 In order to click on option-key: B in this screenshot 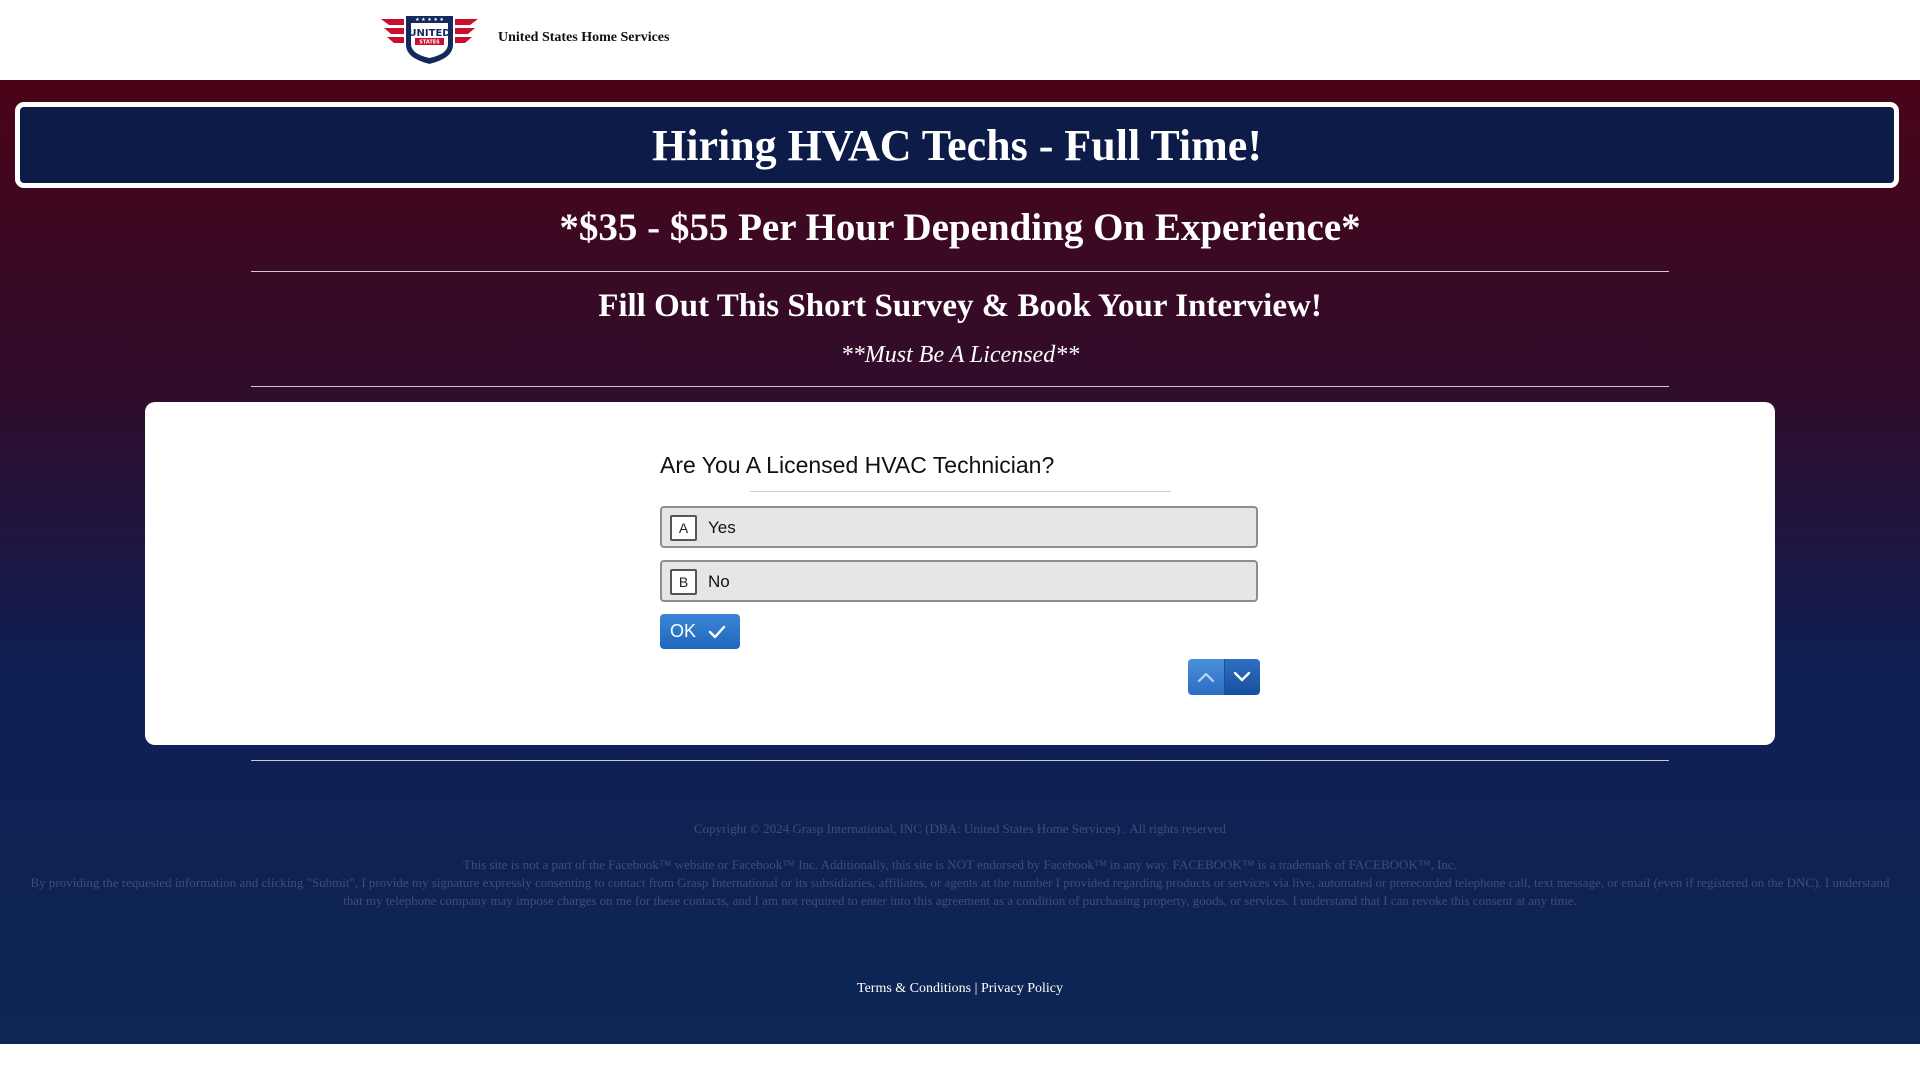, I will do `click(683, 582)`.